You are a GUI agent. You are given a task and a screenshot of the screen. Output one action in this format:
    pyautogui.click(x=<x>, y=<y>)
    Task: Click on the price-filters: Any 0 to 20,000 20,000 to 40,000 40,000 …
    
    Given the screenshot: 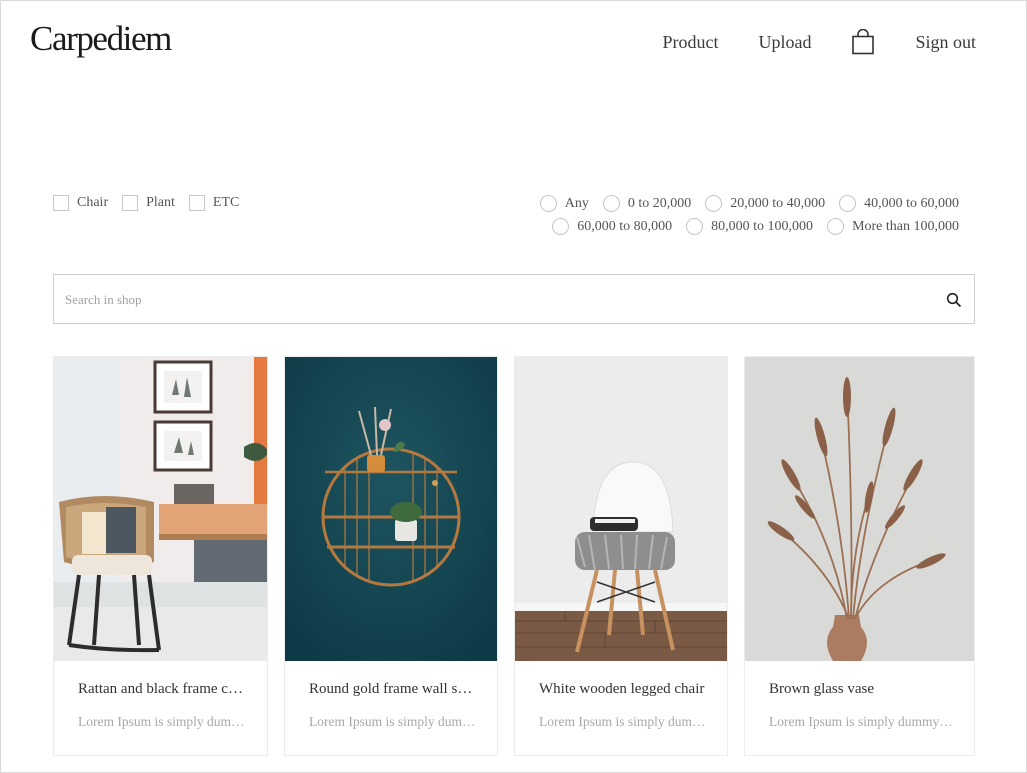 What is the action you would take?
    pyautogui.click(x=739, y=218)
    